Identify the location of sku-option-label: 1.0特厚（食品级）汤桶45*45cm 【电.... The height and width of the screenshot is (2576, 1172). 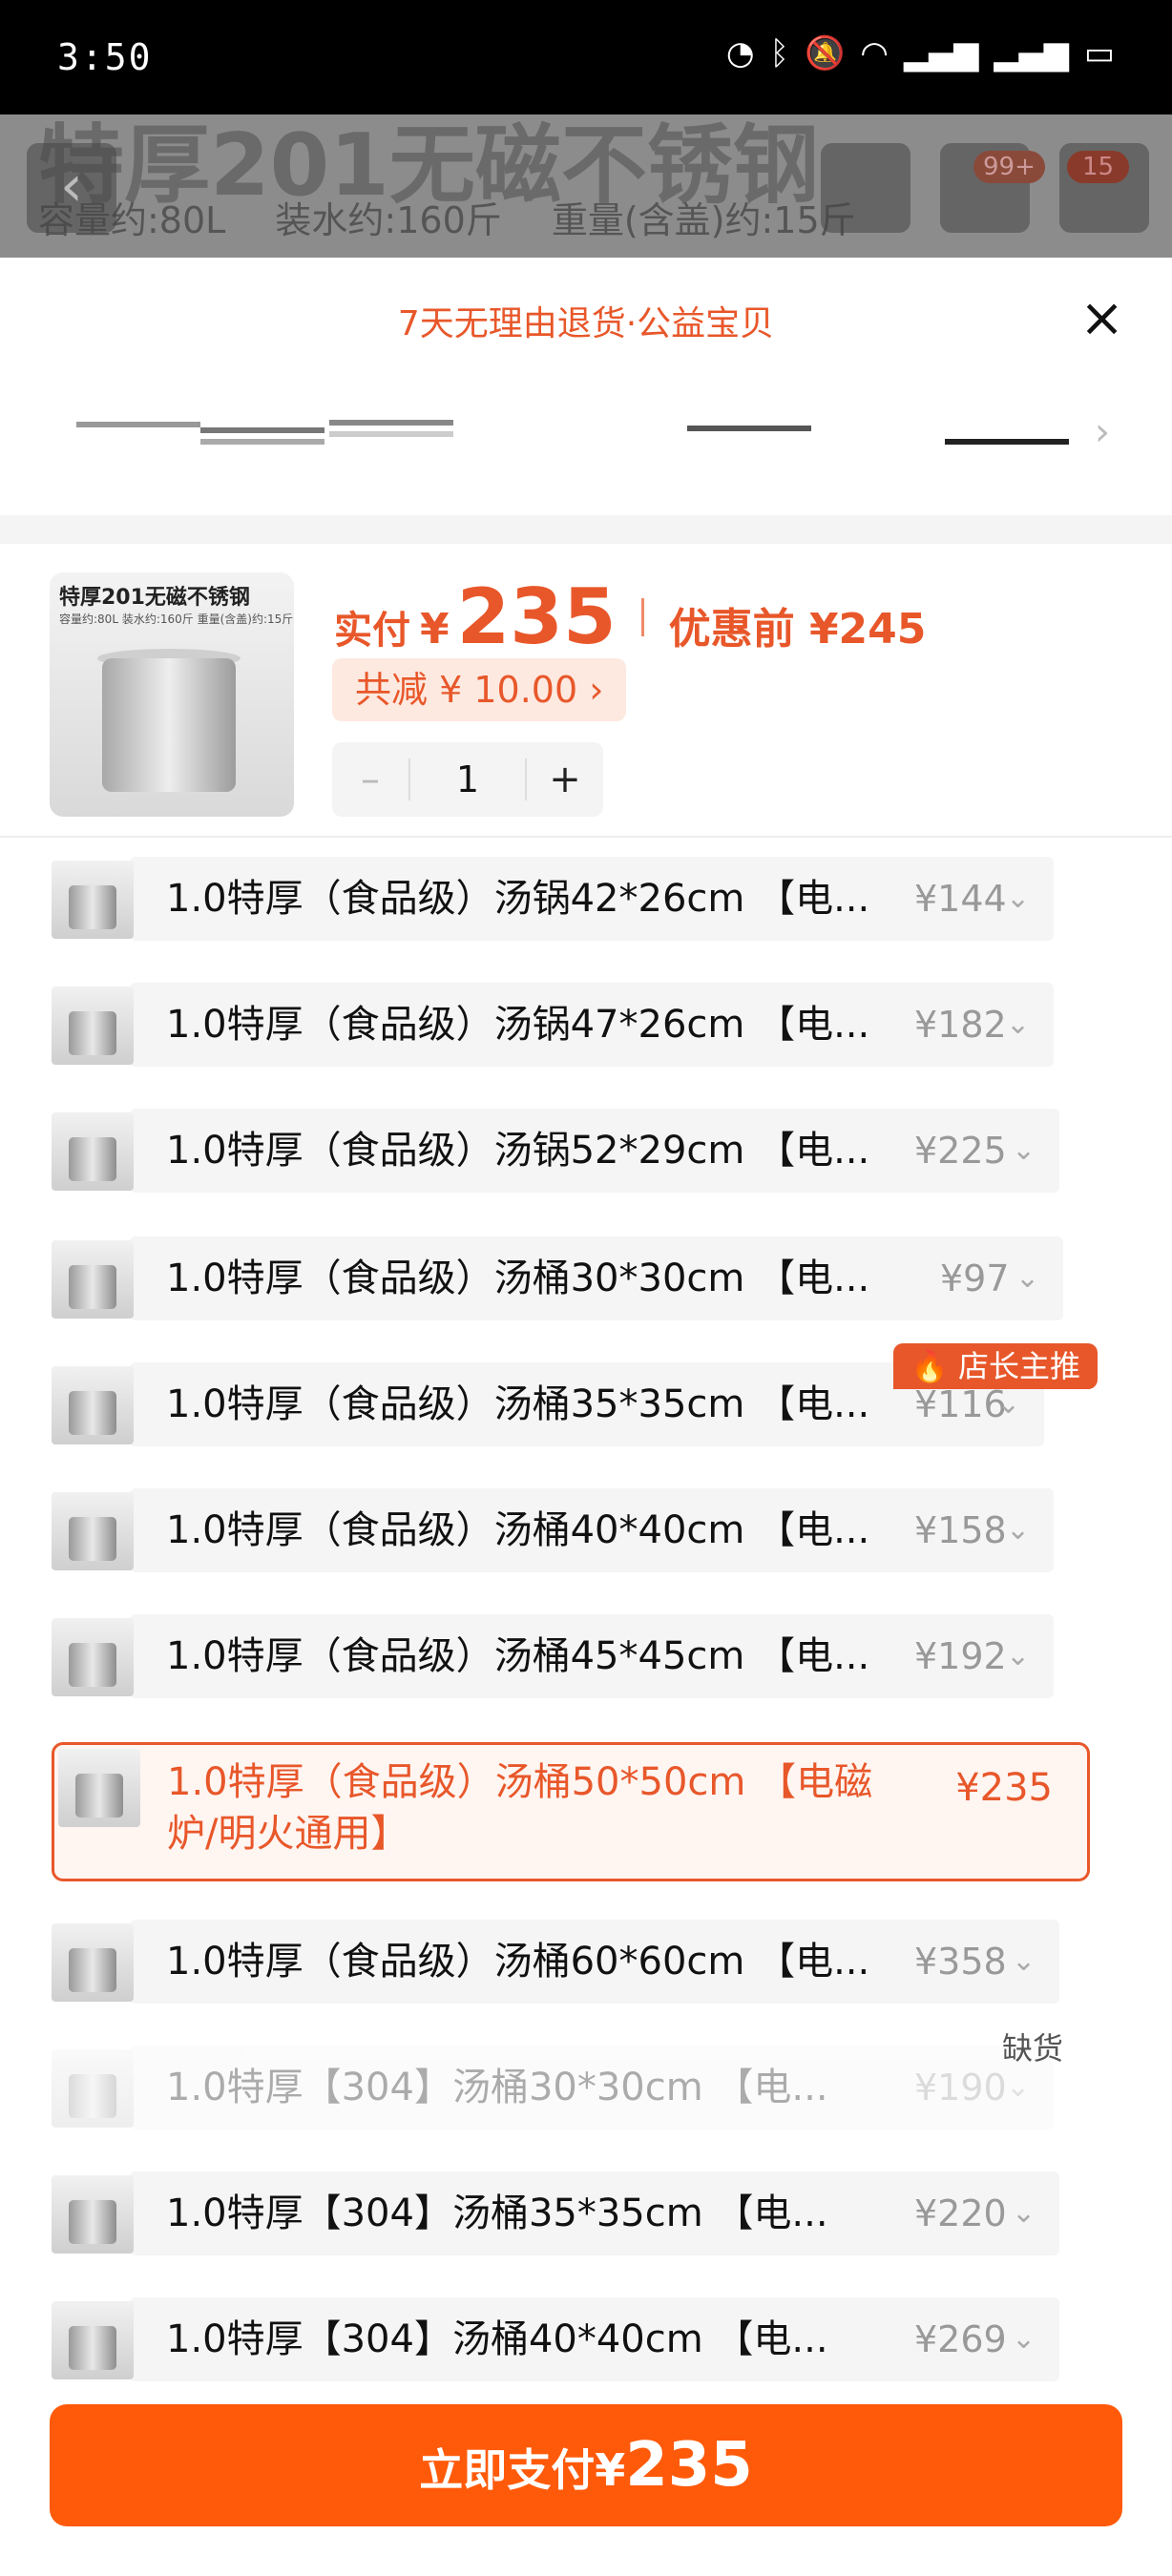
(518, 1656).